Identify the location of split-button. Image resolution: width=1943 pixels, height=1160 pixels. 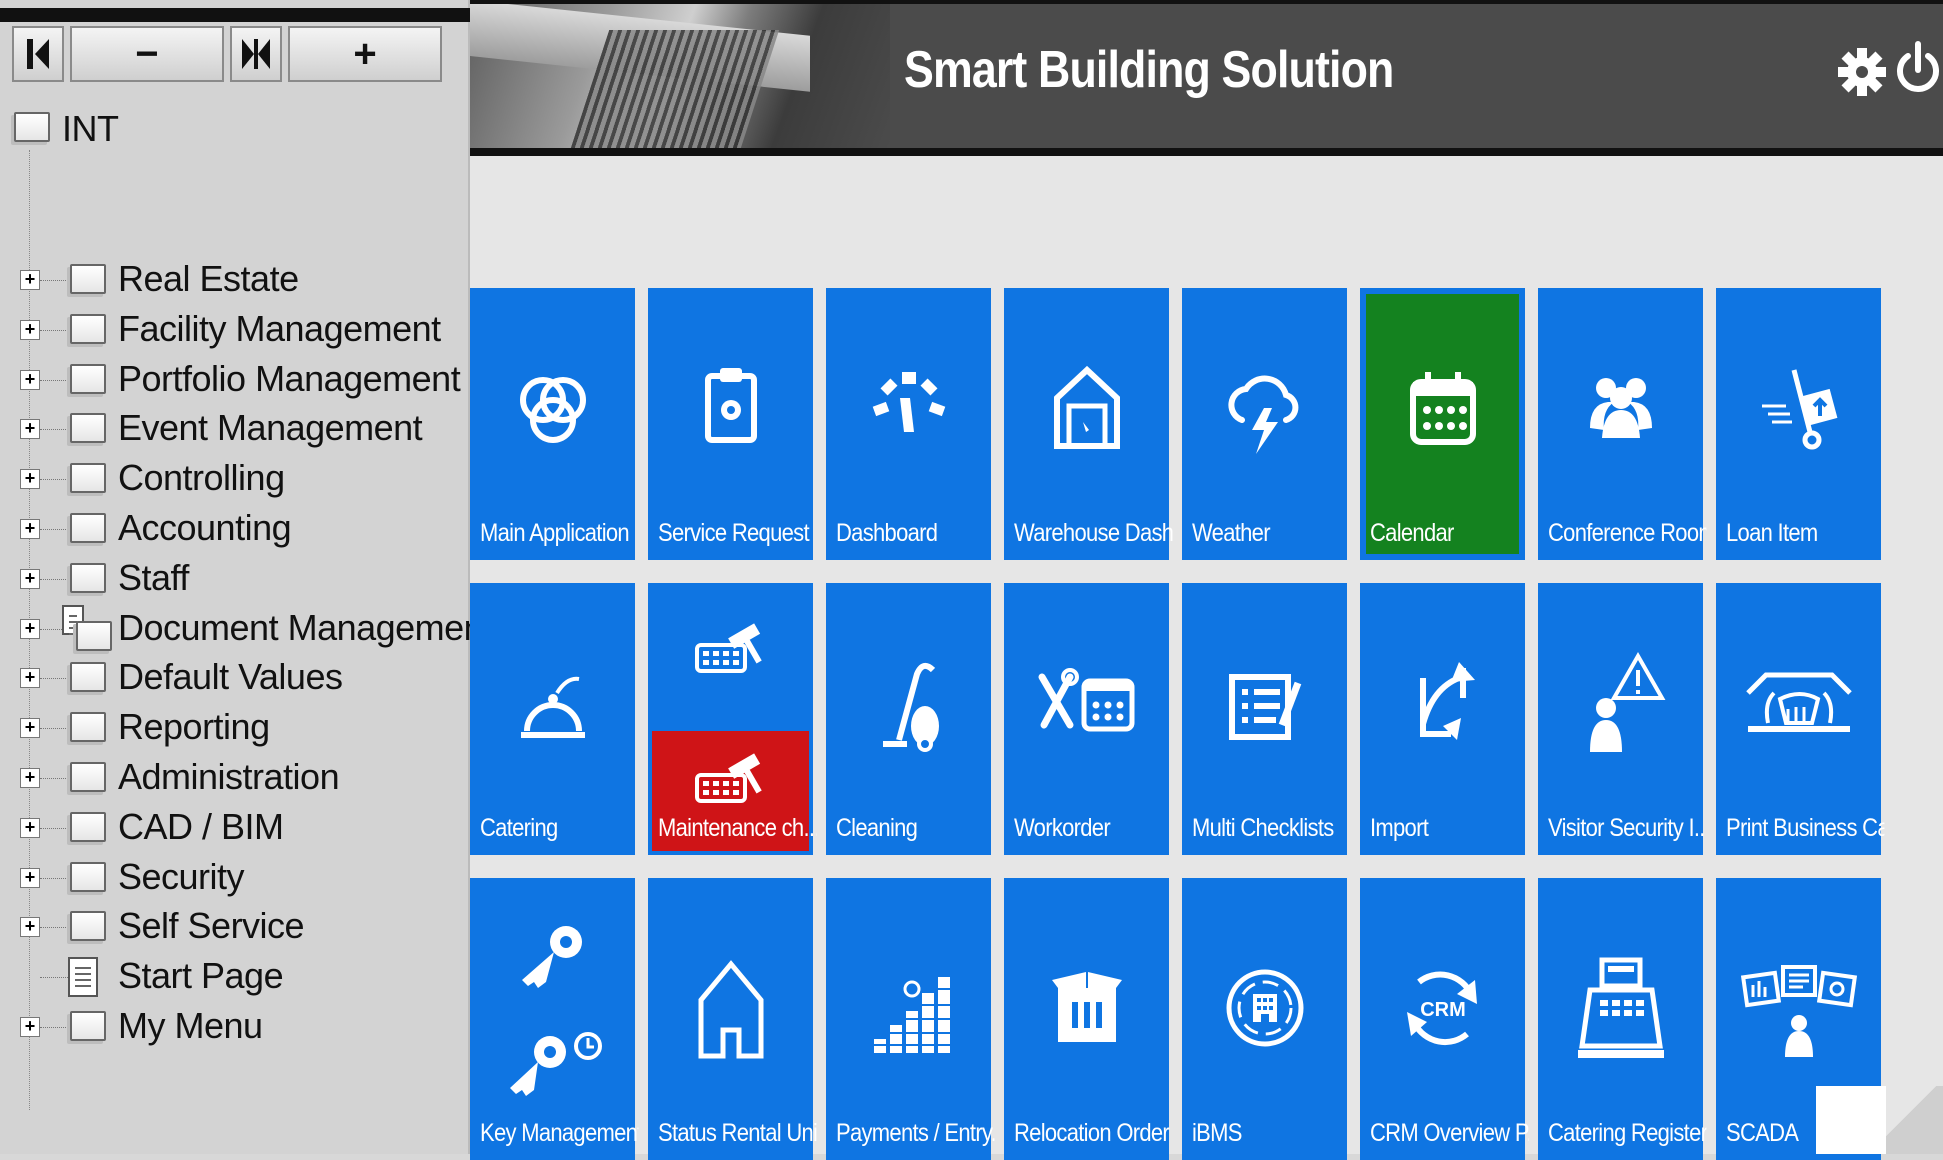
(256, 54).